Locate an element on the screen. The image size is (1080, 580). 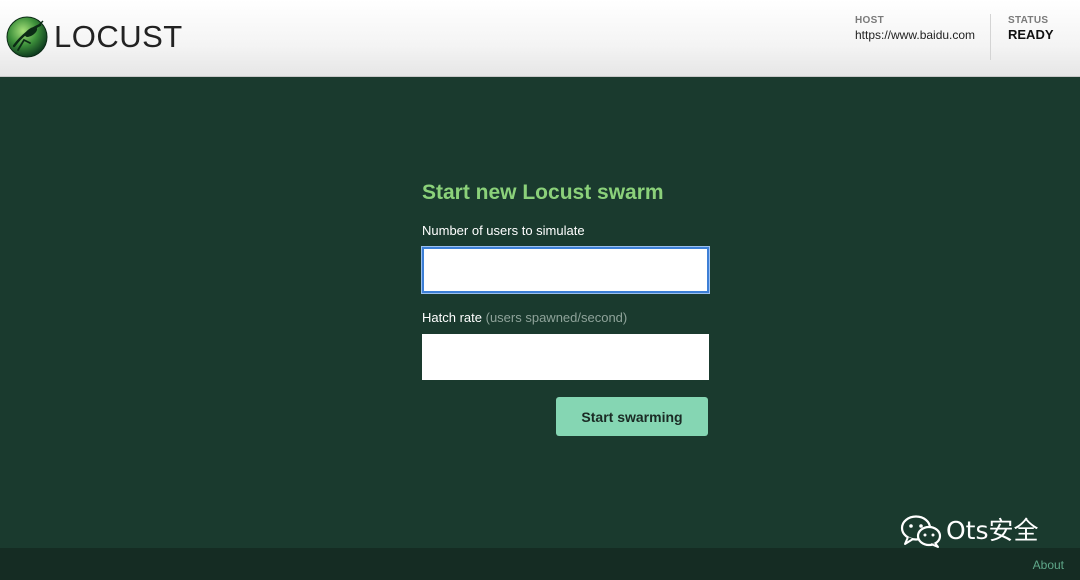
users-input is located at coordinates (565, 270).